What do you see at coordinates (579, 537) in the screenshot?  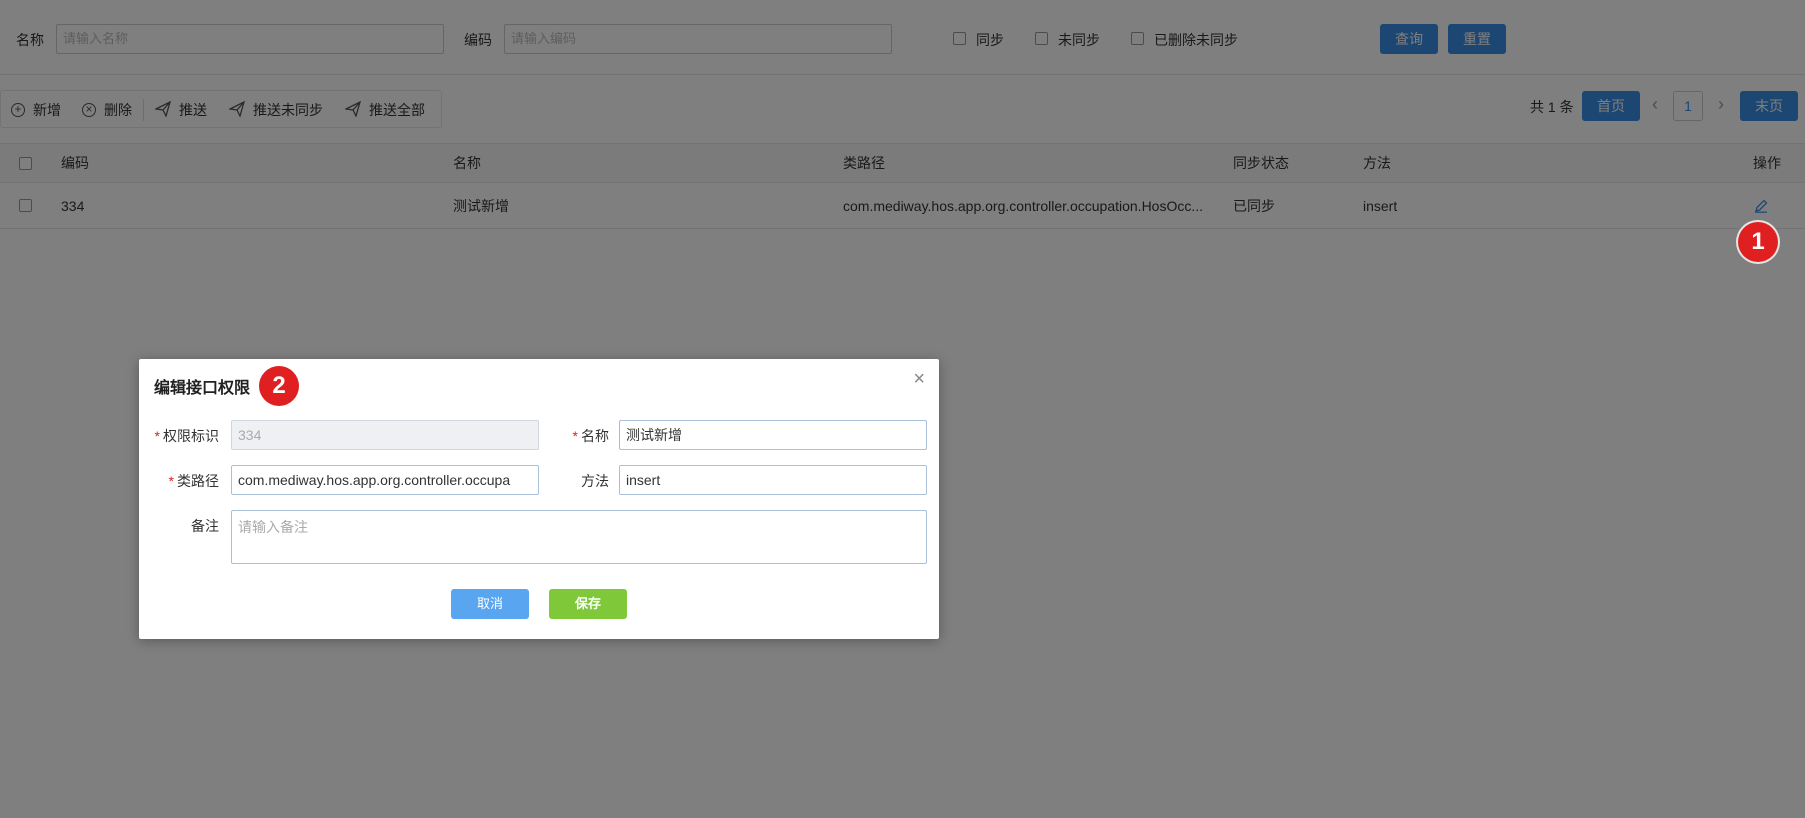 I see `remark-textarea: 请输入备注` at bounding box center [579, 537].